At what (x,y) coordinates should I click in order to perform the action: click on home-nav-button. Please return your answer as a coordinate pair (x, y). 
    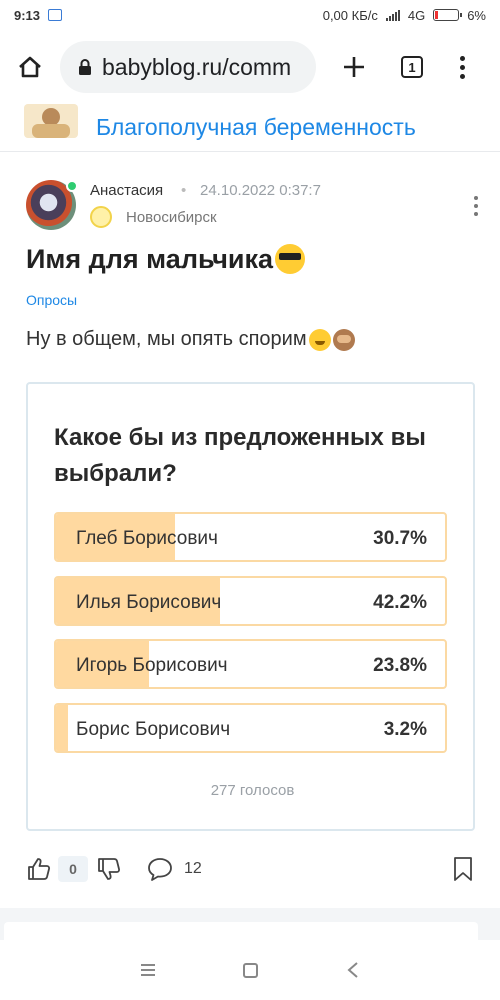
    Looking at the image, I should click on (250, 970).